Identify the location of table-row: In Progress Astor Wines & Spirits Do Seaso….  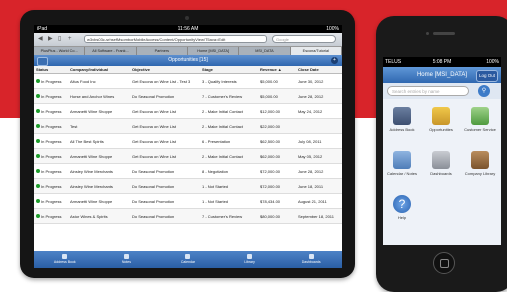
(188, 216).